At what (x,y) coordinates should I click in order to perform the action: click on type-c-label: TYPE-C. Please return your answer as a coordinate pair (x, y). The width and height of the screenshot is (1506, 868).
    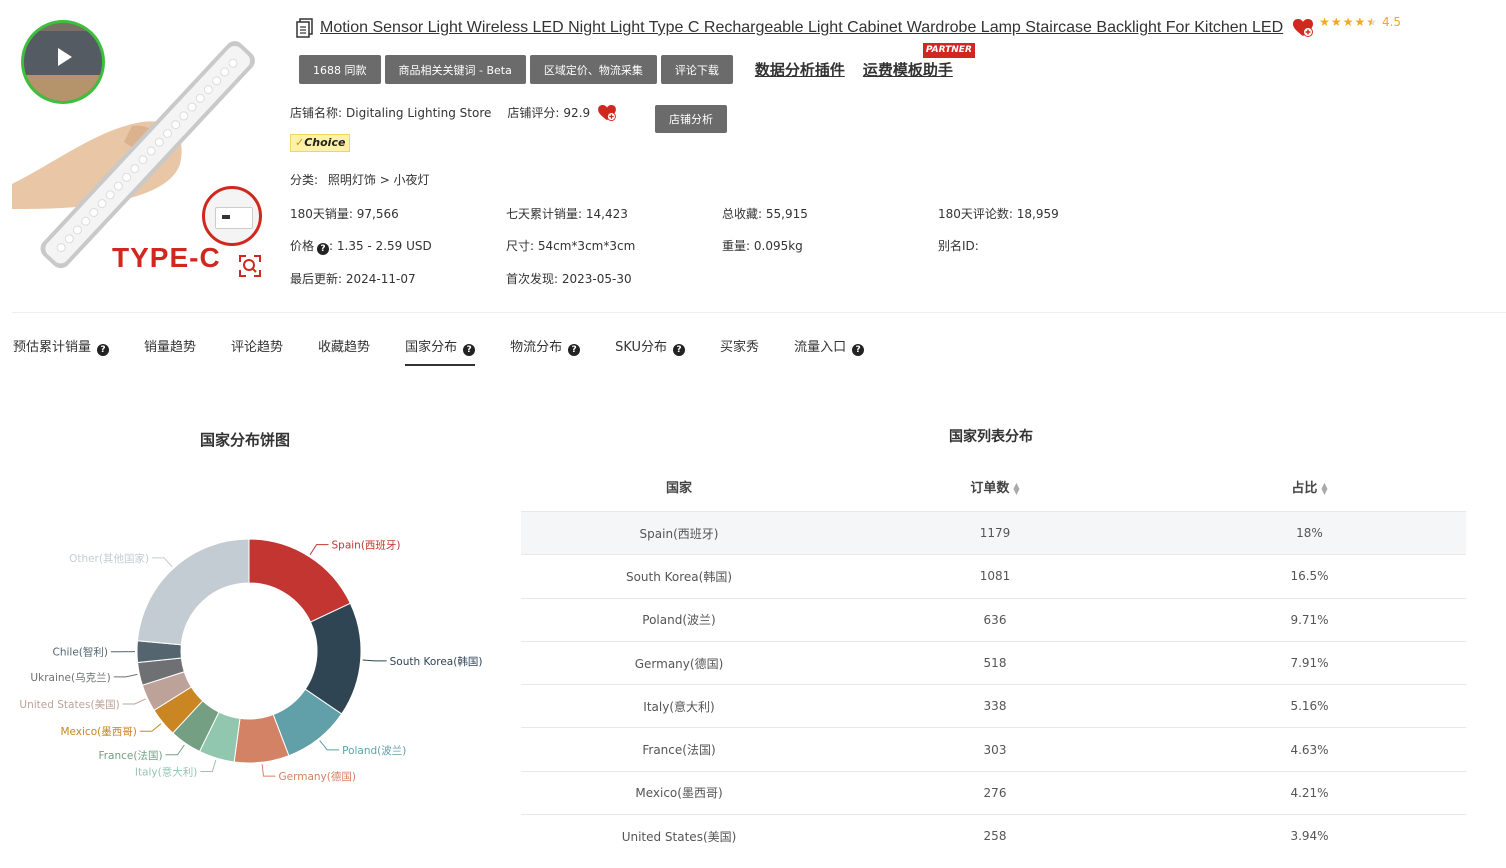
    Looking at the image, I should click on (166, 257).